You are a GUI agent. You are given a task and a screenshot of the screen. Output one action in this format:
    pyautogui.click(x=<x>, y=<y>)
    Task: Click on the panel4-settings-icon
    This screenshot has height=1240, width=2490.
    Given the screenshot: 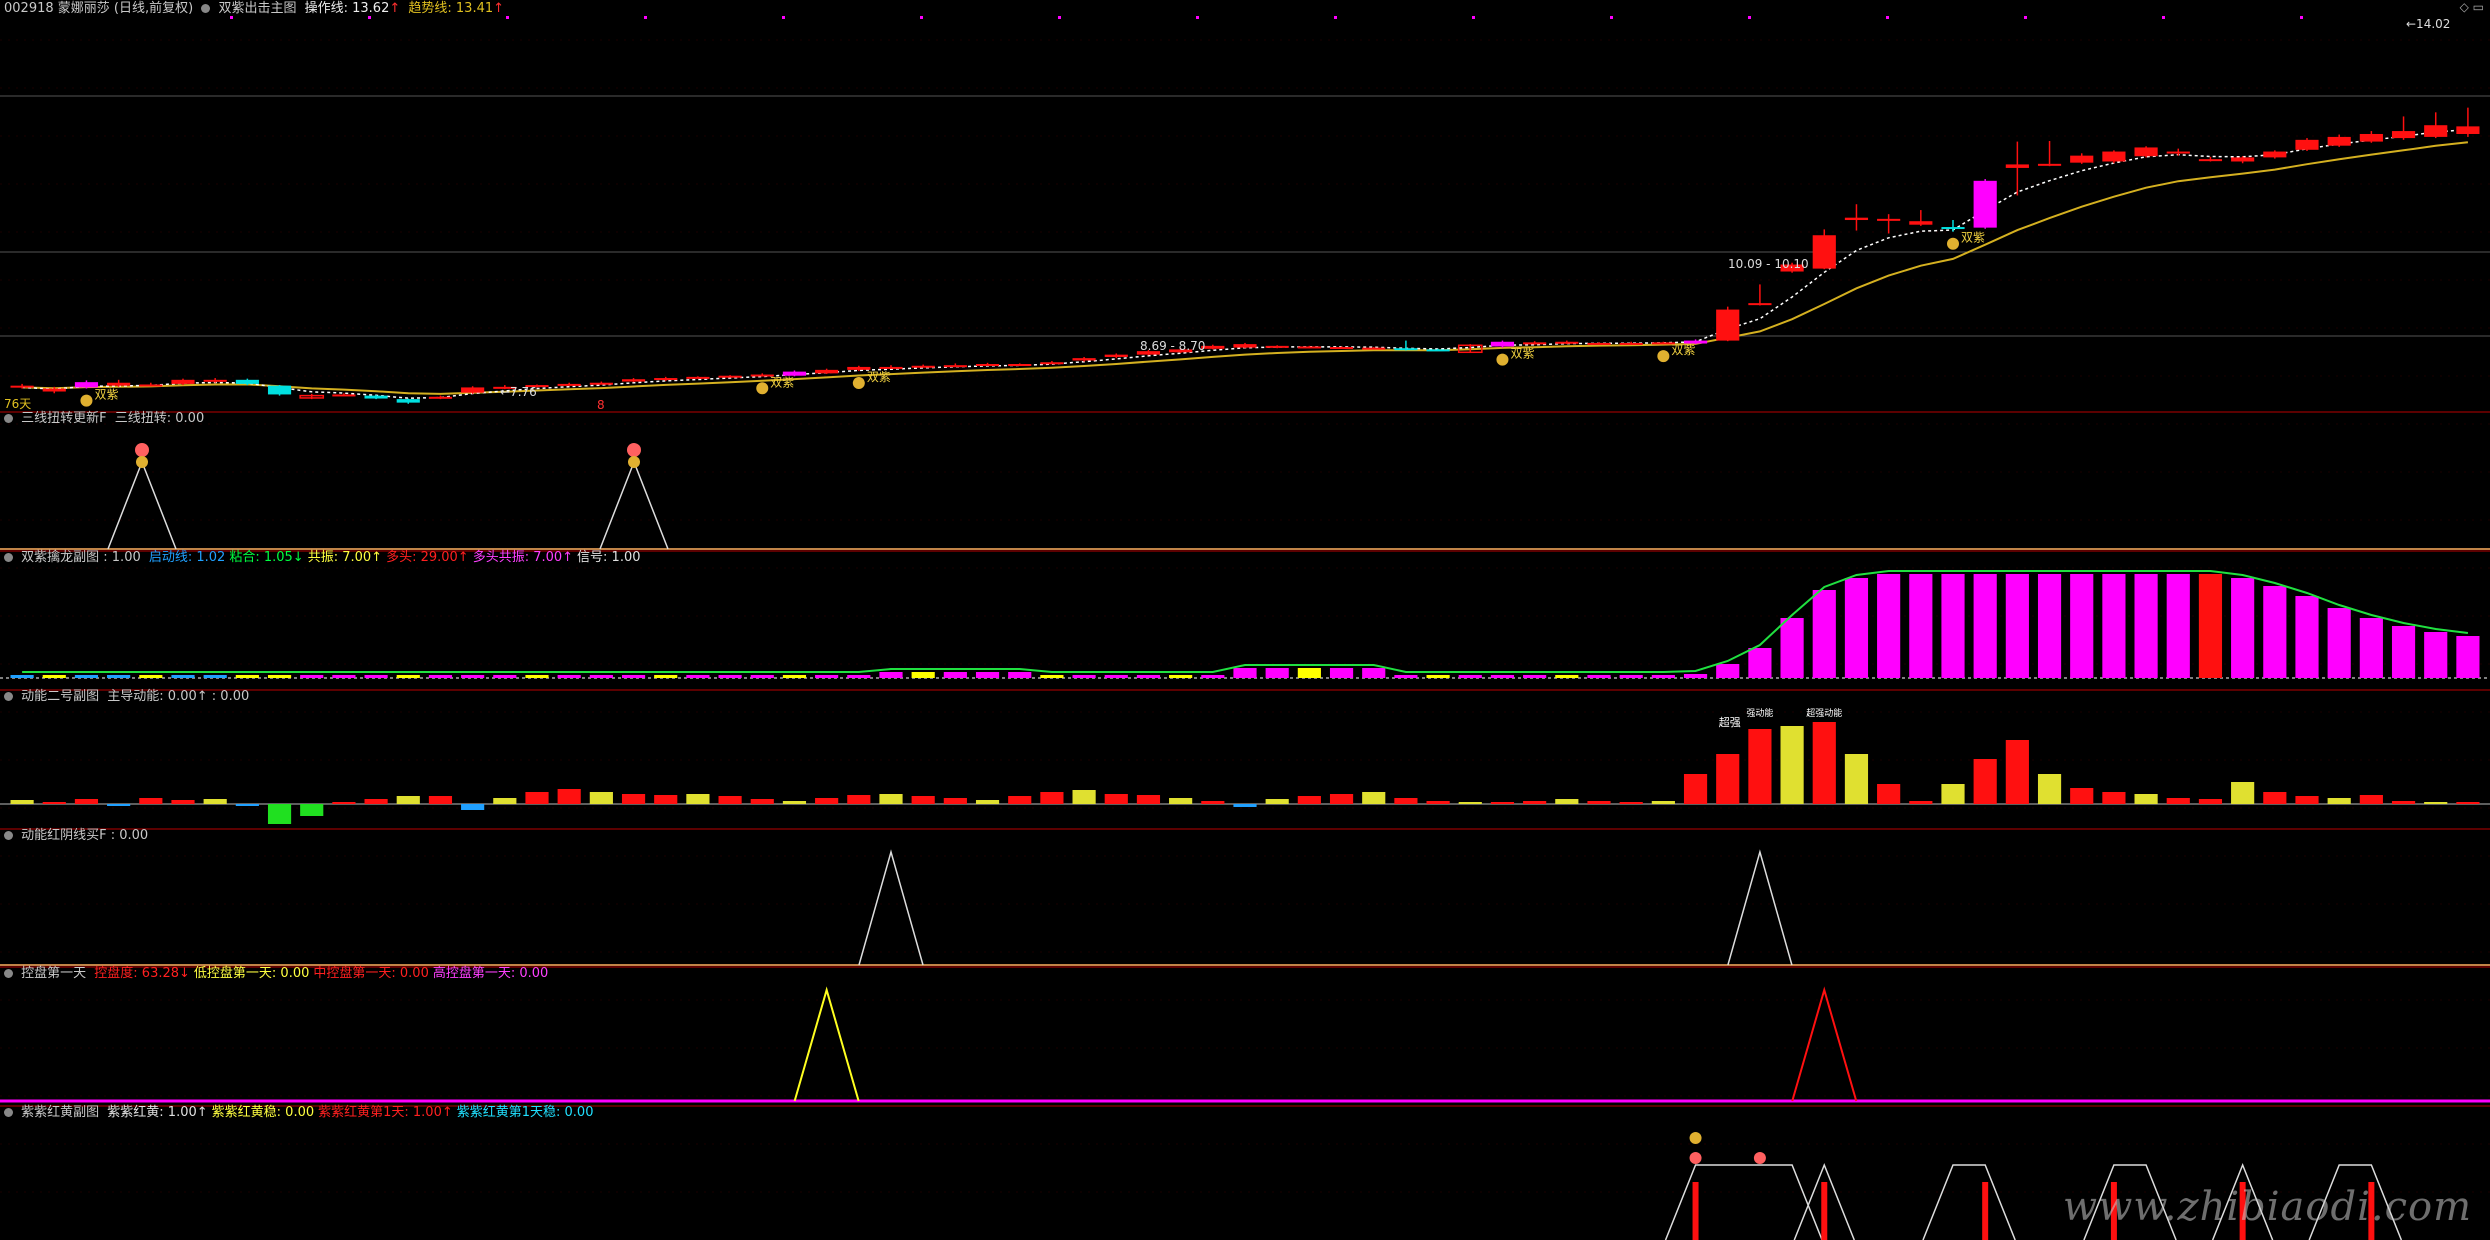 What is the action you would take?
    pyautogui.click(x=8, y=835)
    